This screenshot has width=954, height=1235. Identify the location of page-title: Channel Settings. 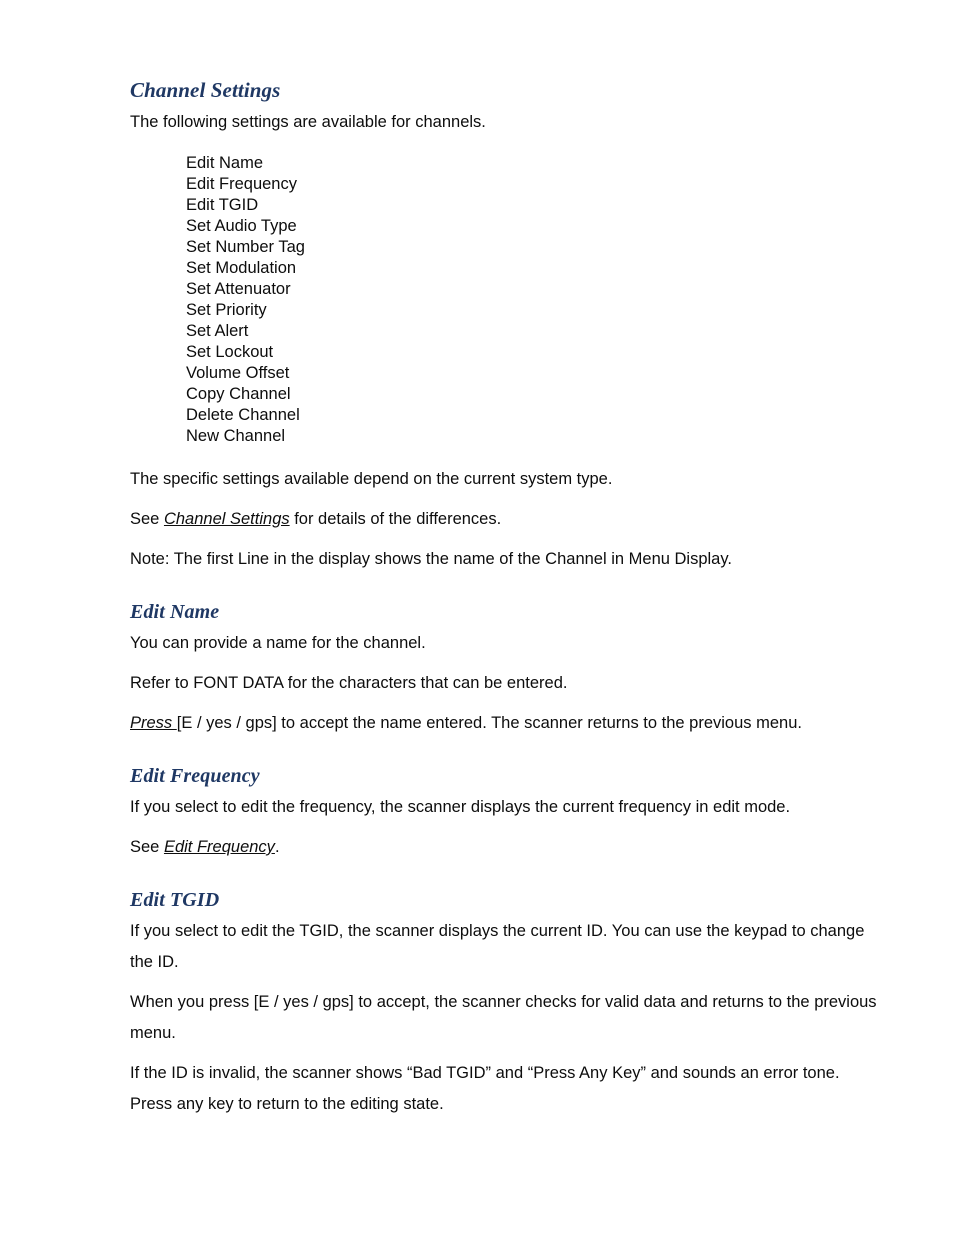
(205, 90).